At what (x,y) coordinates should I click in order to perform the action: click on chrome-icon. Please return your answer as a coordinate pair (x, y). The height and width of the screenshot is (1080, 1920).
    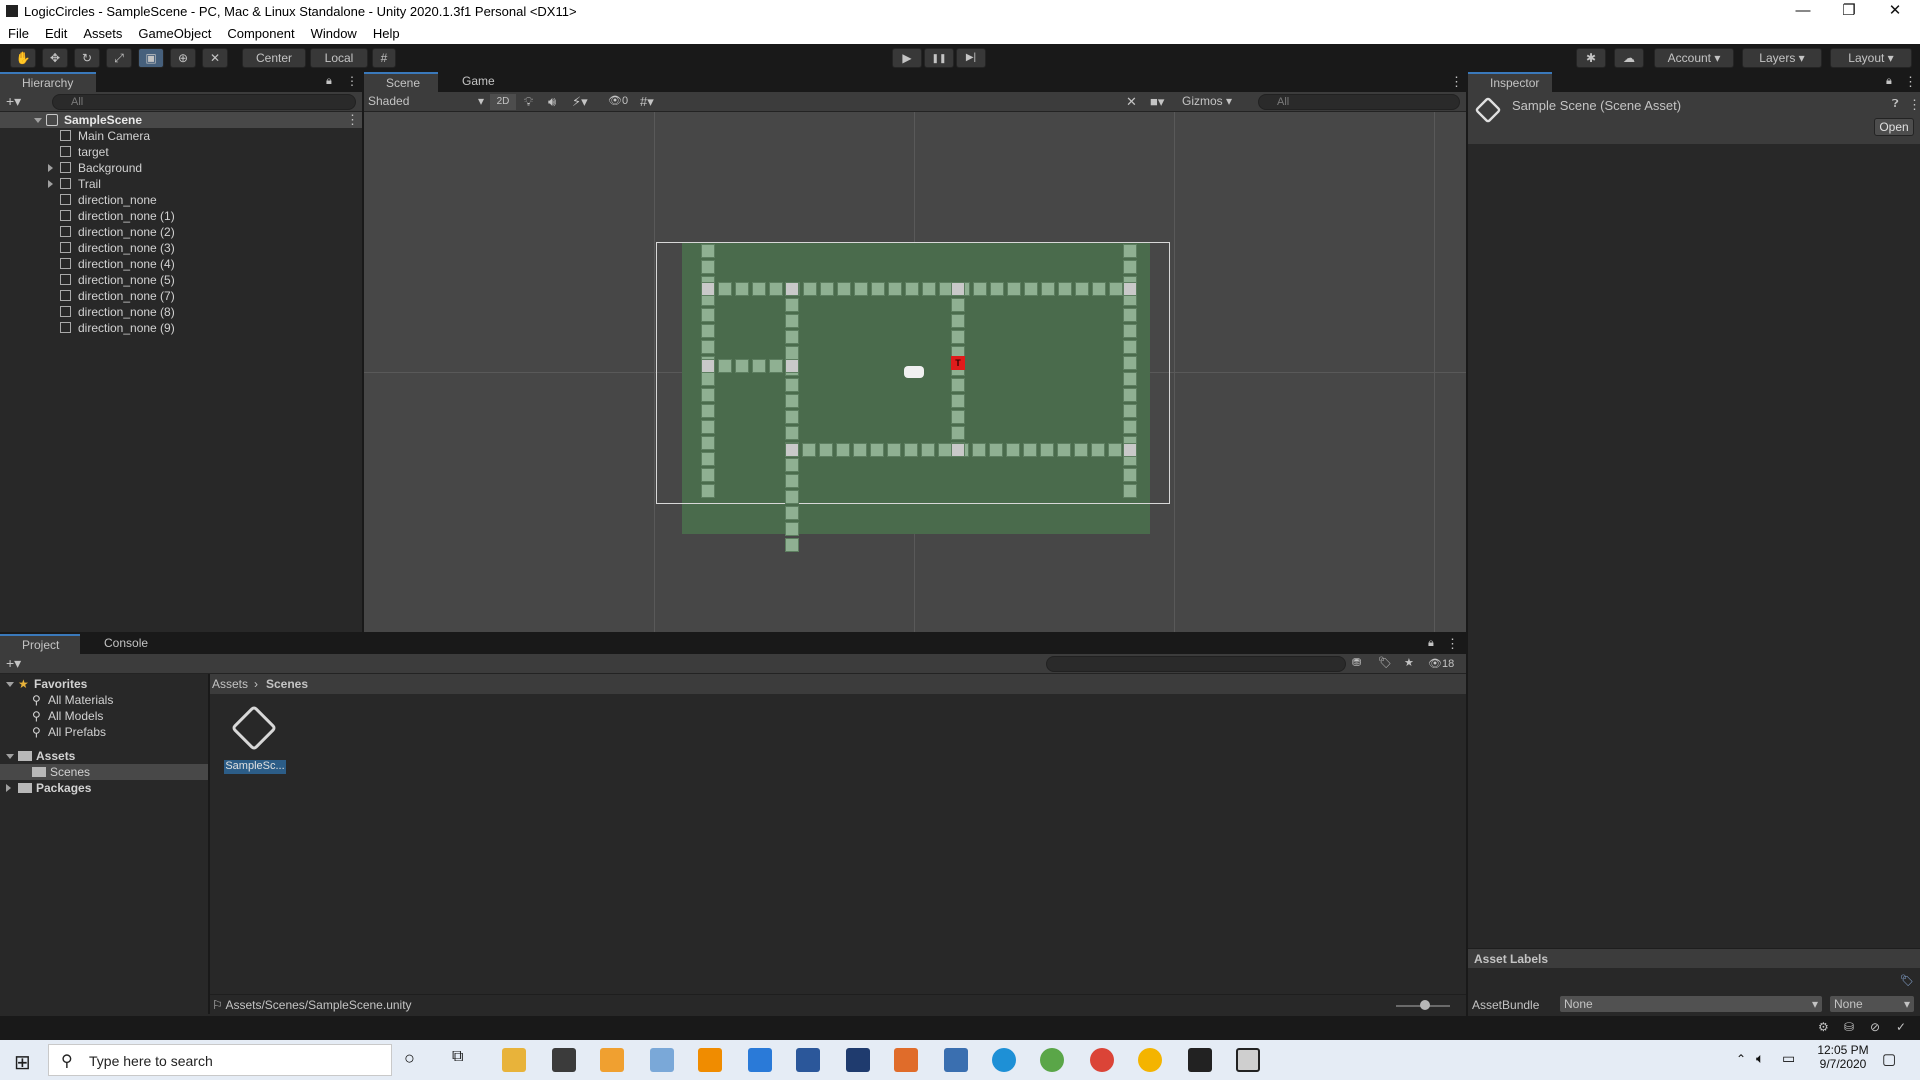
    Looking at the image, I should click on (1102, 1060).